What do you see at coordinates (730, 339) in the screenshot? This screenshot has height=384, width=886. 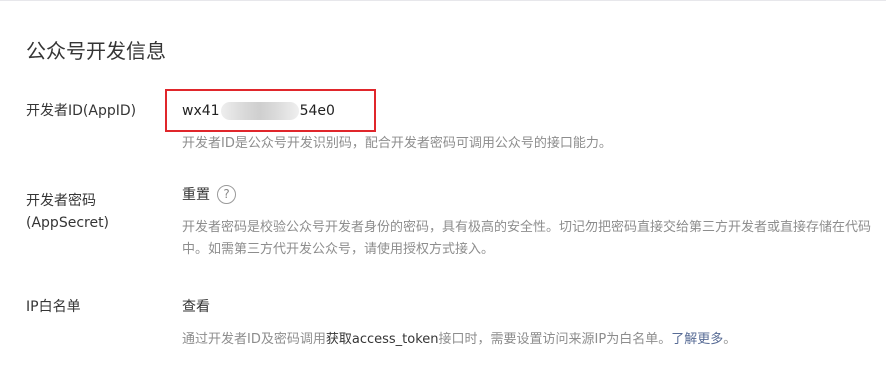 I see `learn-more-suffix: 。` at bounding box center [730, 339].